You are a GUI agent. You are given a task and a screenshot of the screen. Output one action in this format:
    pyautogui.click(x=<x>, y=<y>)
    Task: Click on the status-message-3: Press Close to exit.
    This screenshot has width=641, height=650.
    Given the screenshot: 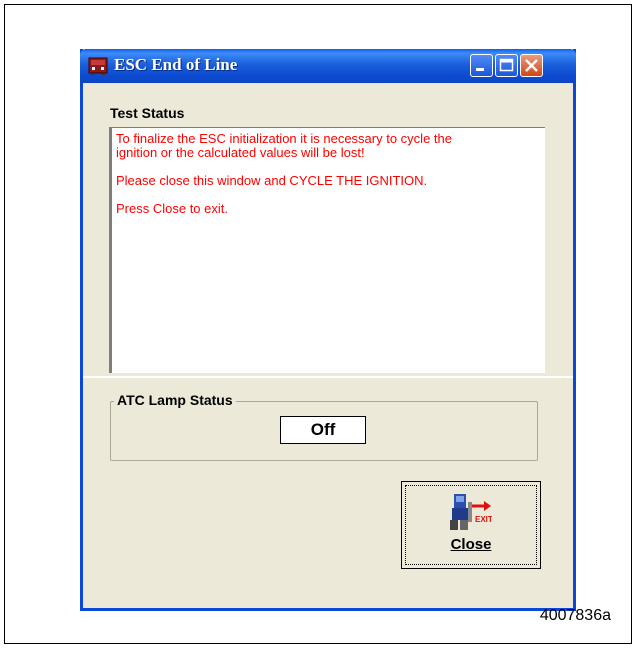 What is the action you would take?
    pyautogui.click(x=172, y=208)
    